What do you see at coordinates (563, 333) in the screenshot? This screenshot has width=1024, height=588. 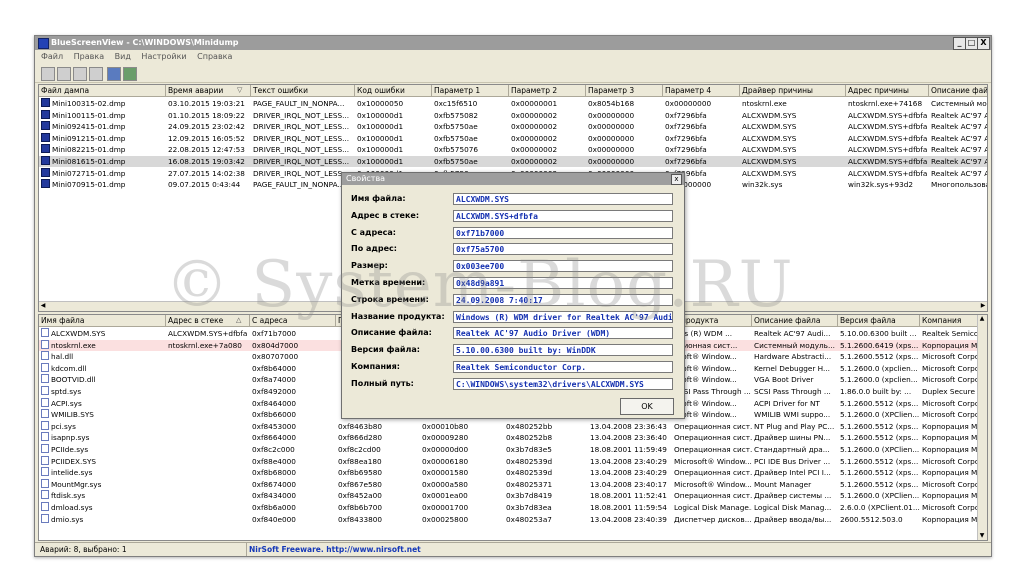 I see `field-value: Realtek AC'97 Audio Driver (WDM)` at bounding box center [563, 333].